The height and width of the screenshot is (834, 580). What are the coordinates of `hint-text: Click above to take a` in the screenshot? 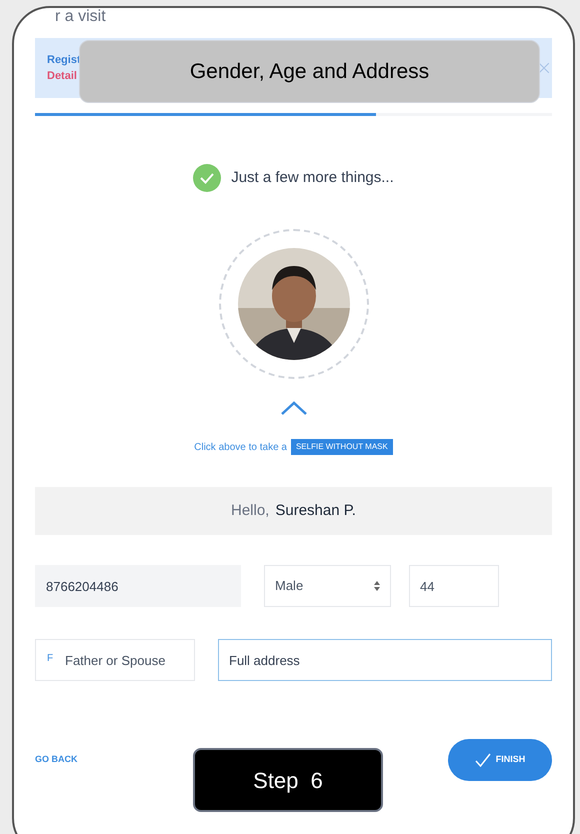 It's located at (240, 447).